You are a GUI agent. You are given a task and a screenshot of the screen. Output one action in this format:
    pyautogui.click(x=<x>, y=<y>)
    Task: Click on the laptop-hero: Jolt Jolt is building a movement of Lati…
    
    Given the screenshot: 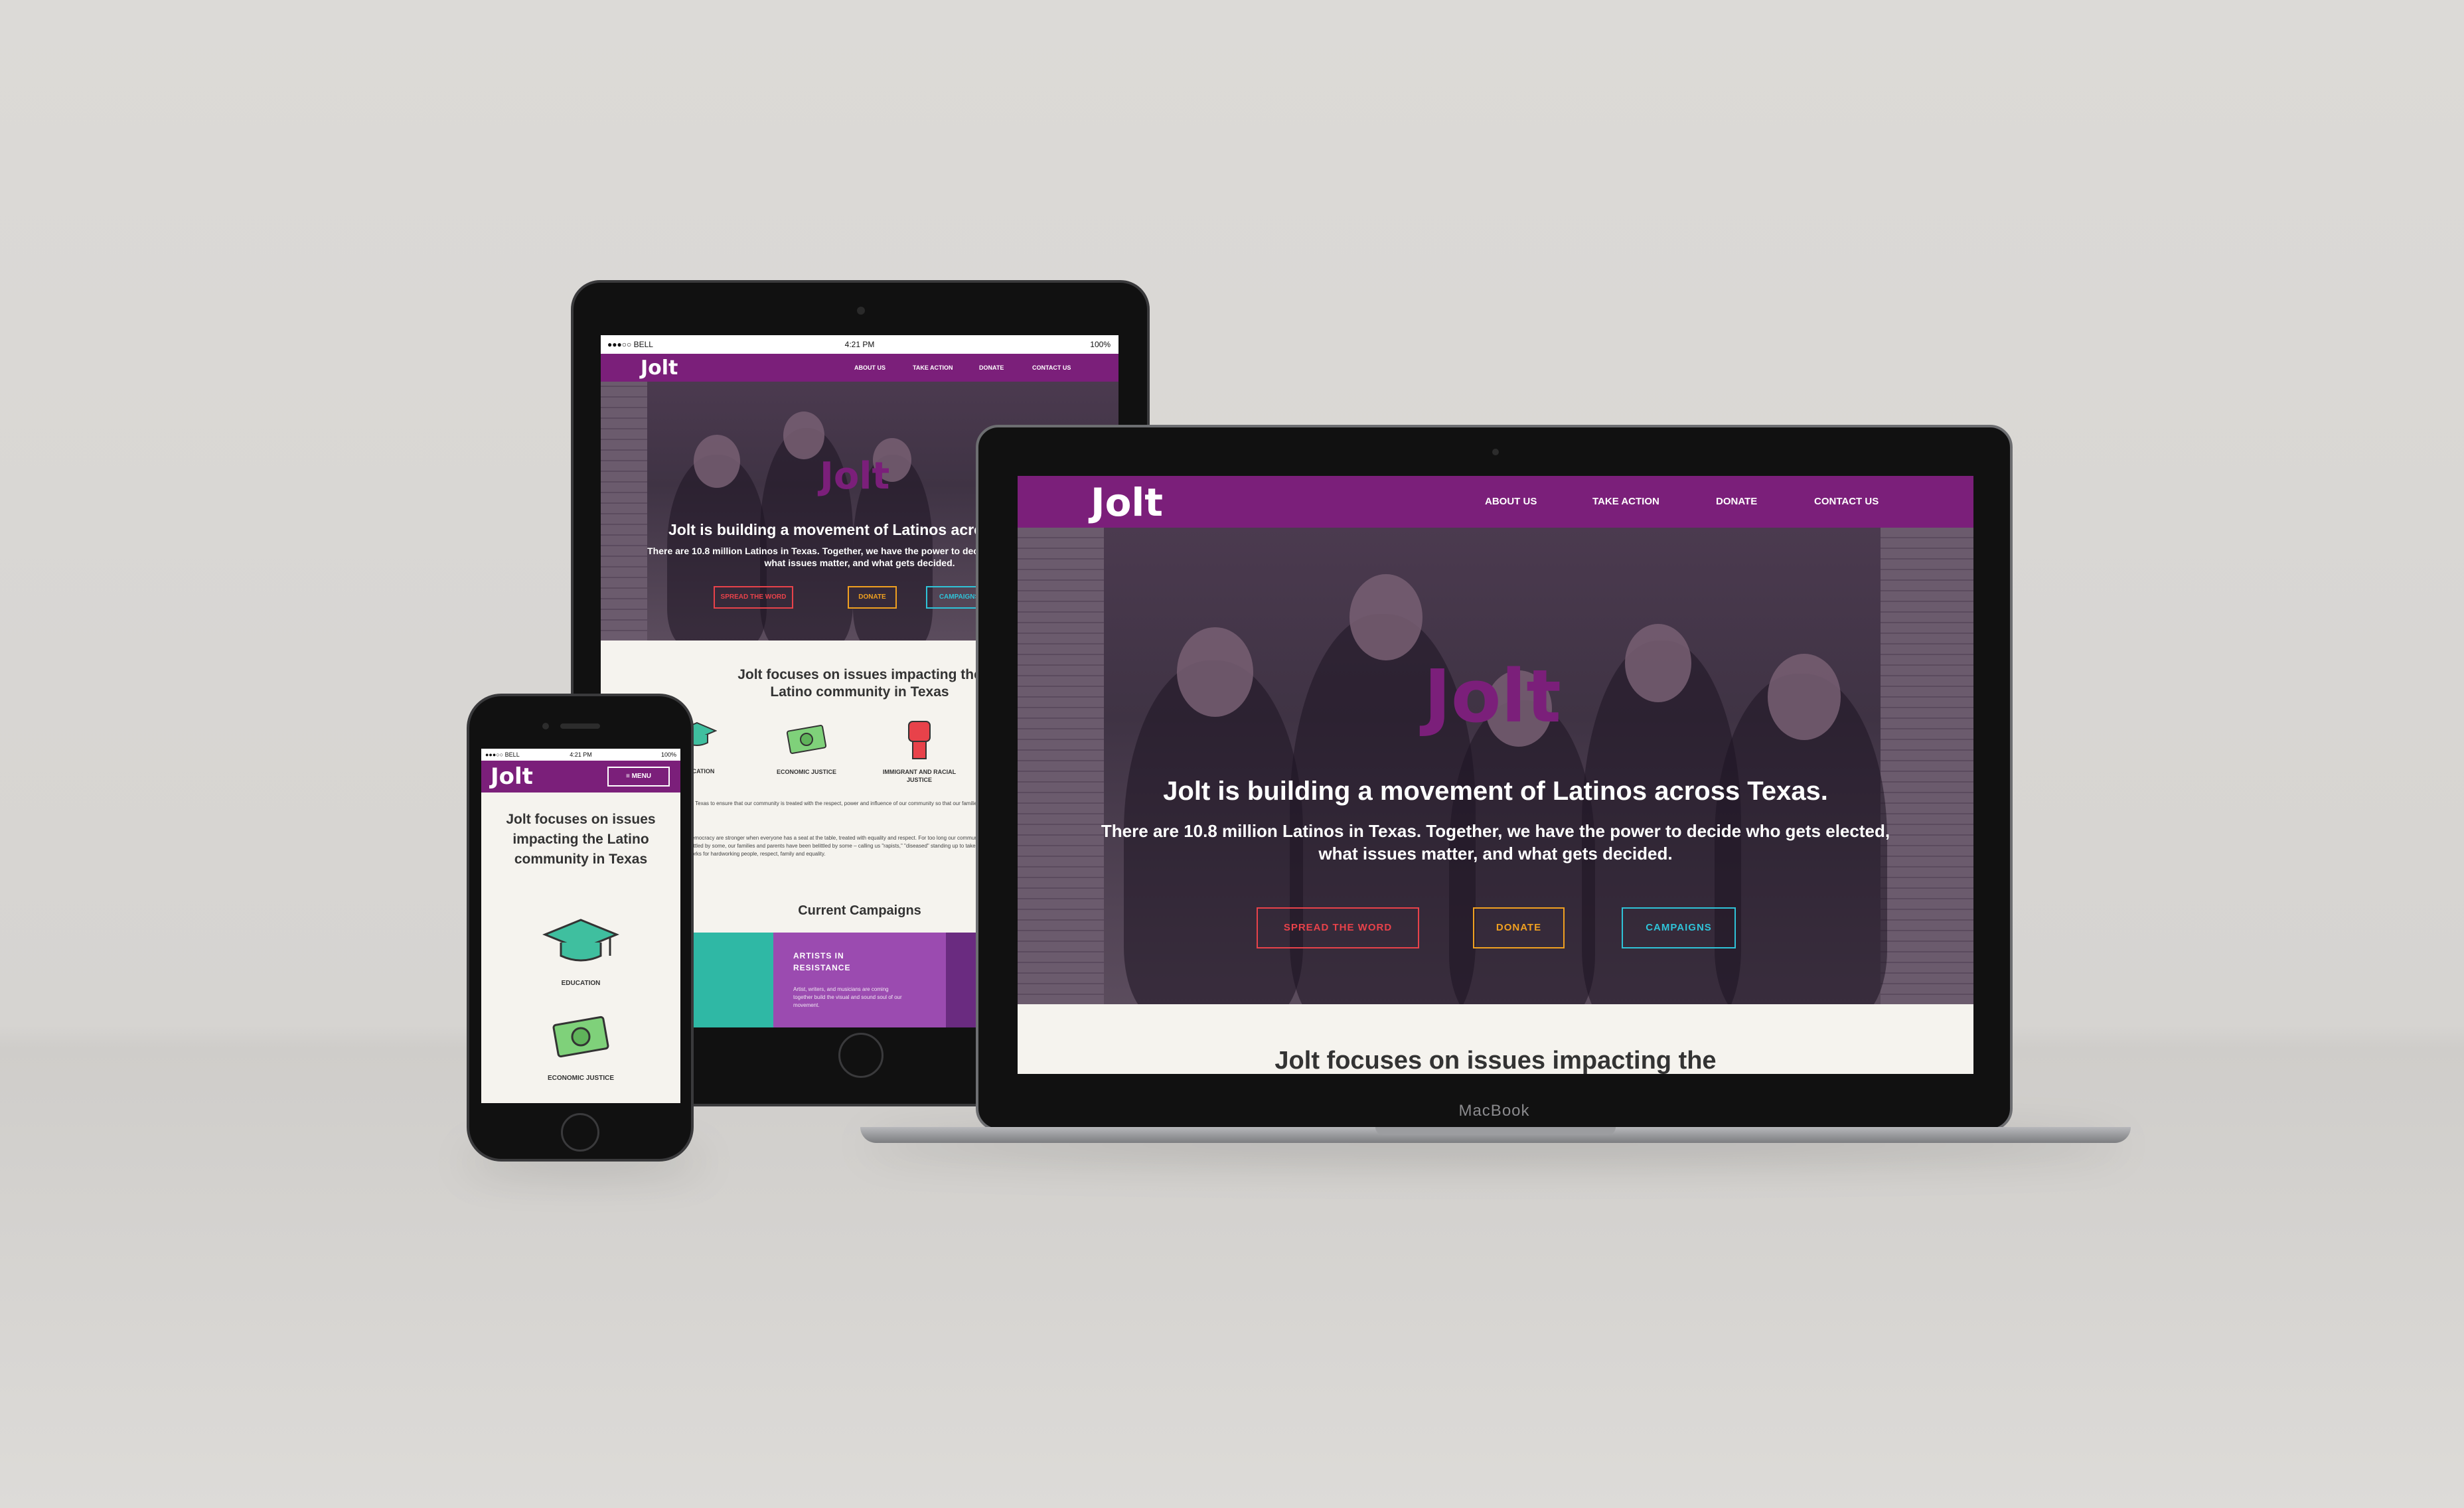 What is the action you would take?
    pyautogui.click(x=1495, y=766)
    